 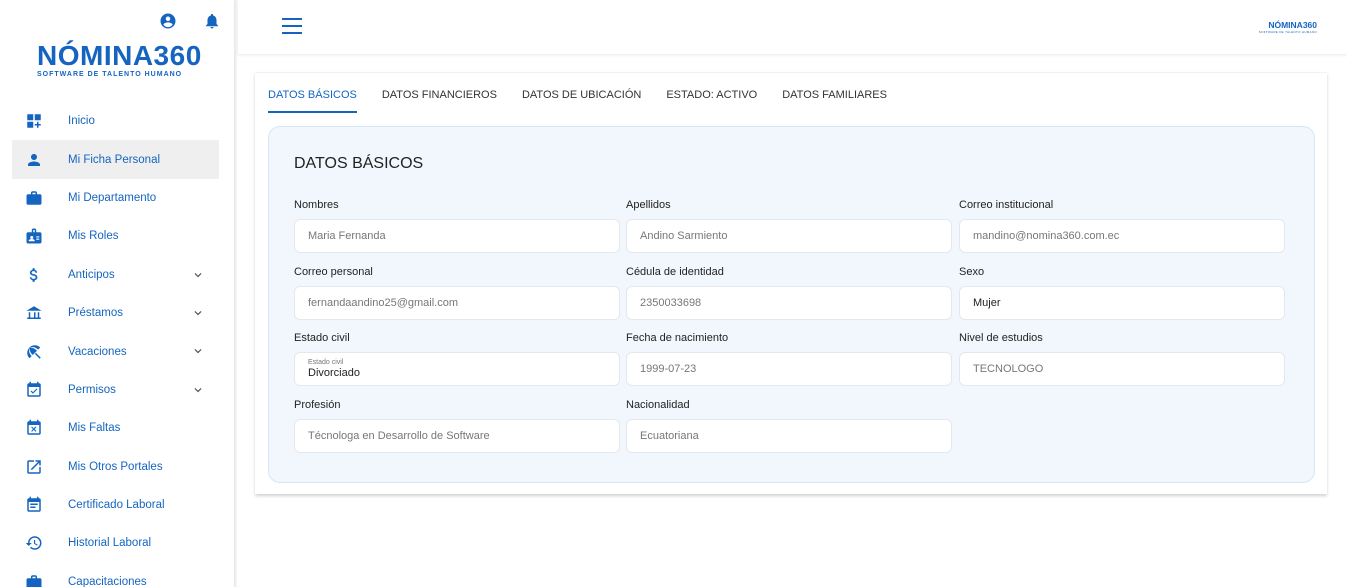 I want to click on person-icon, so click(x=34, y=160).